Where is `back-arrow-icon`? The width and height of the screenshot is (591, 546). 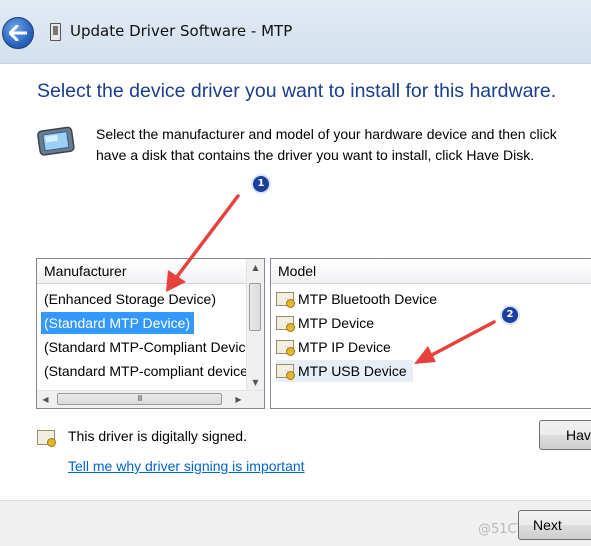 back-arrow-icon is located at coordinates (18, 33).